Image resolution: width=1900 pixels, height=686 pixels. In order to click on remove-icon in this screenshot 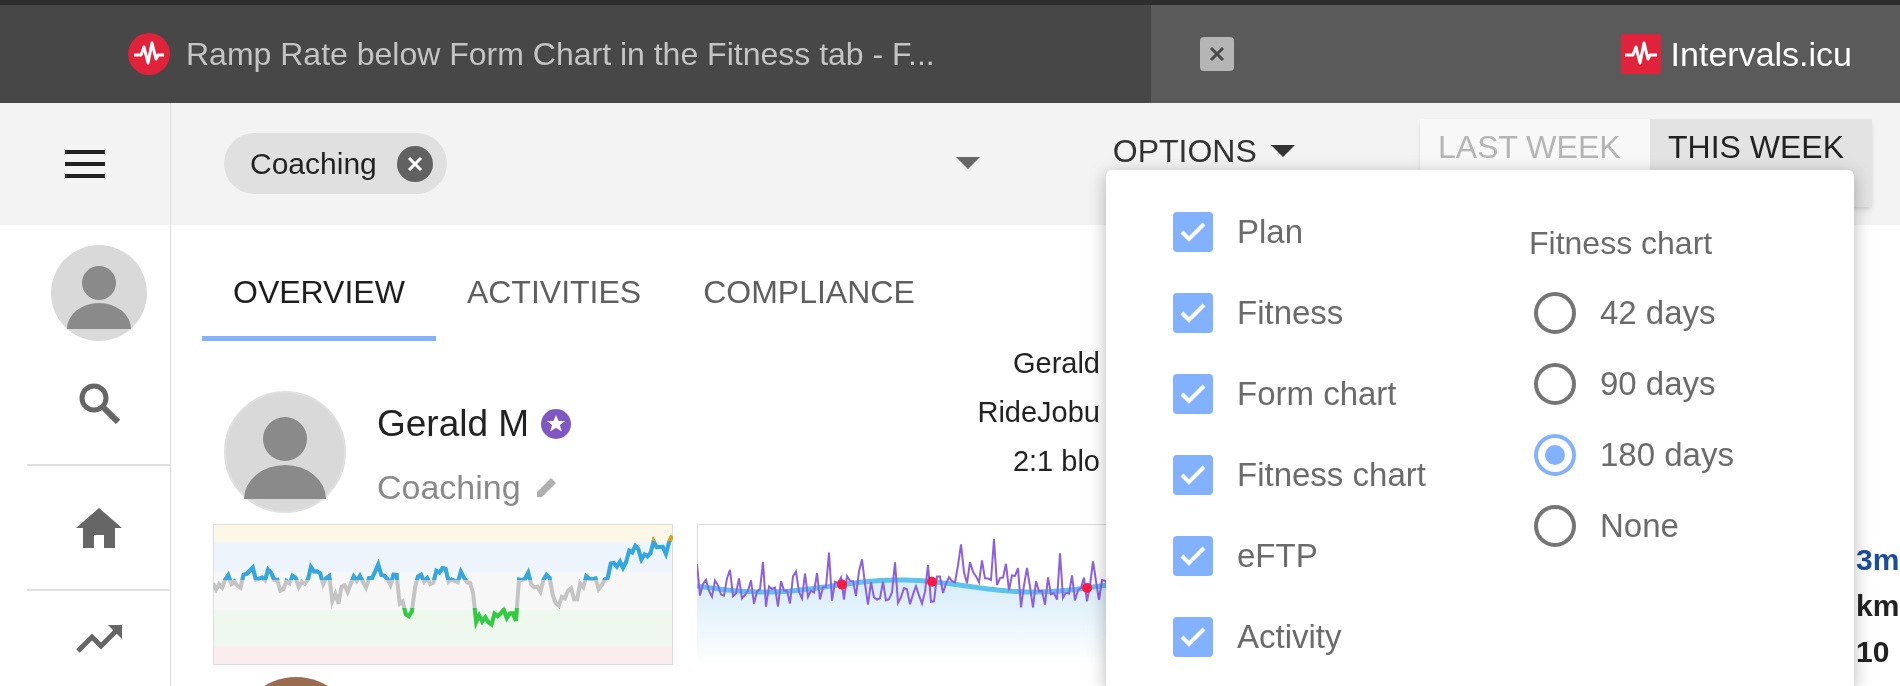, I will do `click(414, 163)`.